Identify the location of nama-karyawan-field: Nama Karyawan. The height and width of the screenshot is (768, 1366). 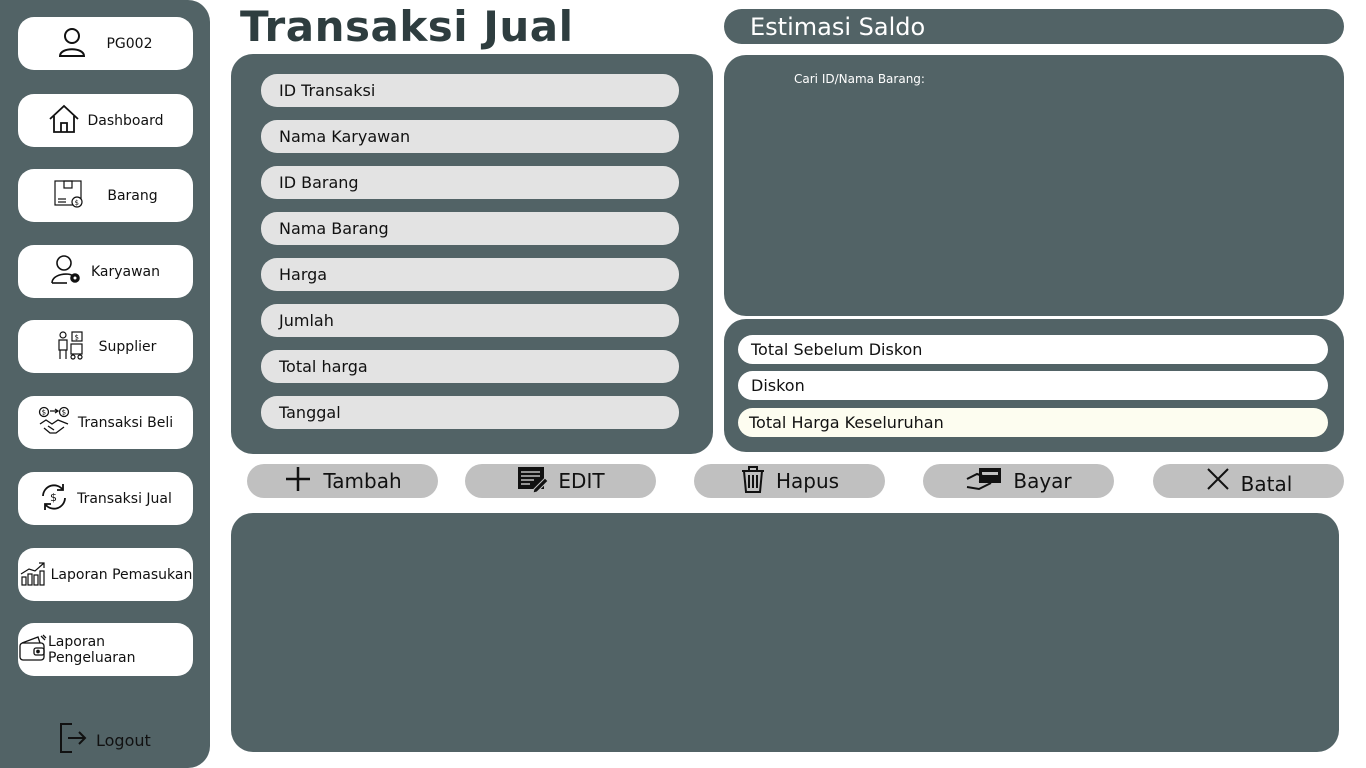
(470, 136).